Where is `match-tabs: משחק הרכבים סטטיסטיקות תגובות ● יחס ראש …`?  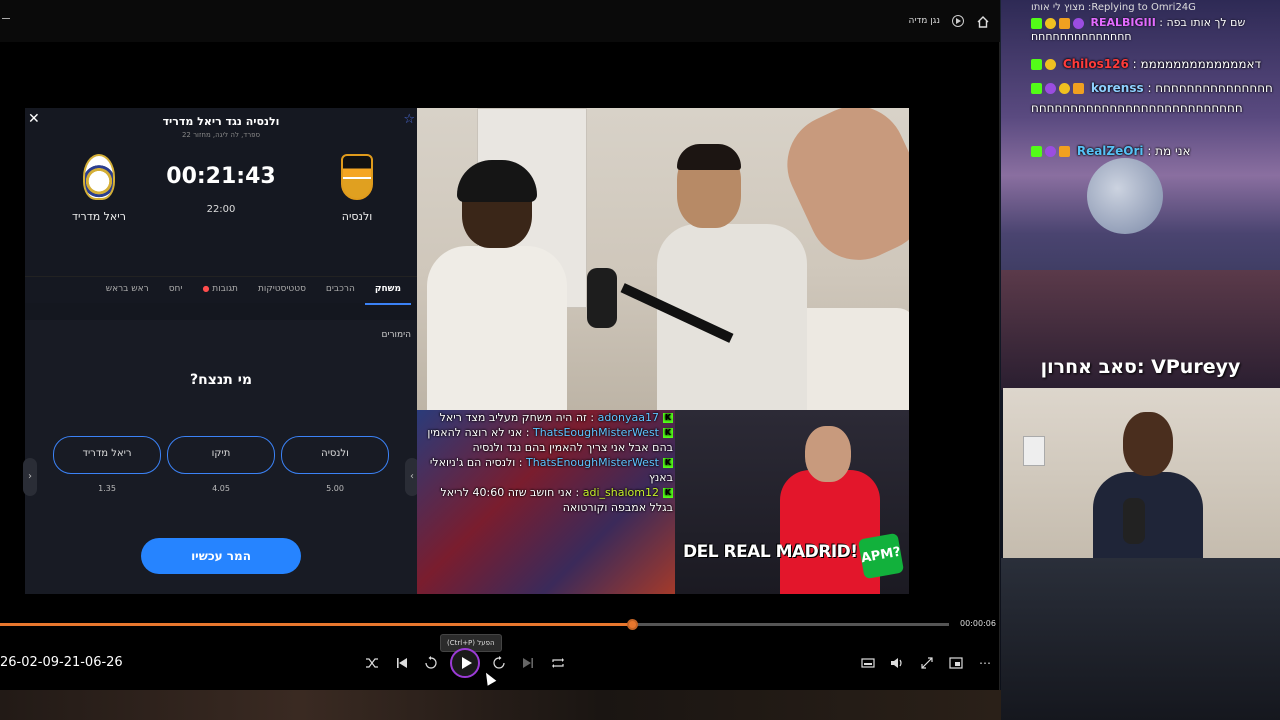
match-tabs: משחק הרכבים סטטיסטיקות תגובות ● יחס ראש … is located at coordinates (221, 290).